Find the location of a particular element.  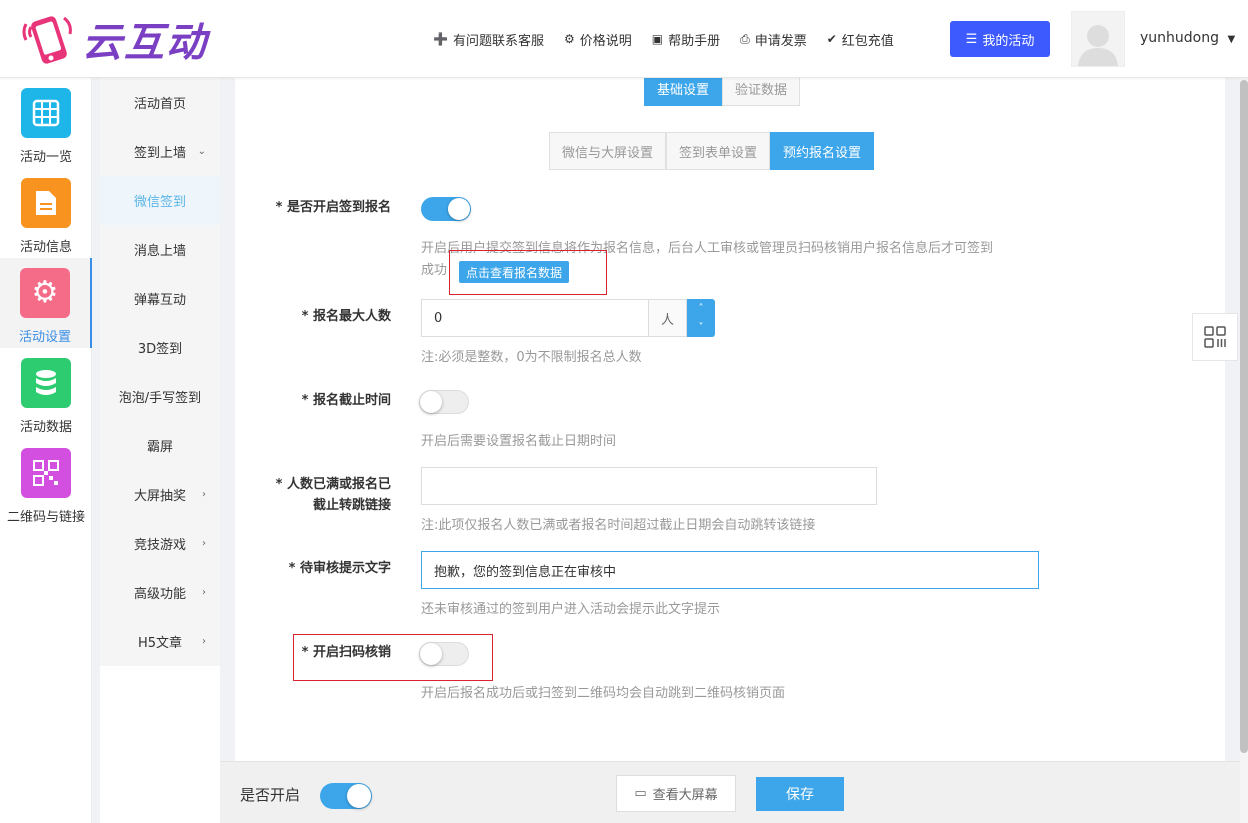

tab-signin-form: 签到表单设置 is located at coordinates (718, 151).